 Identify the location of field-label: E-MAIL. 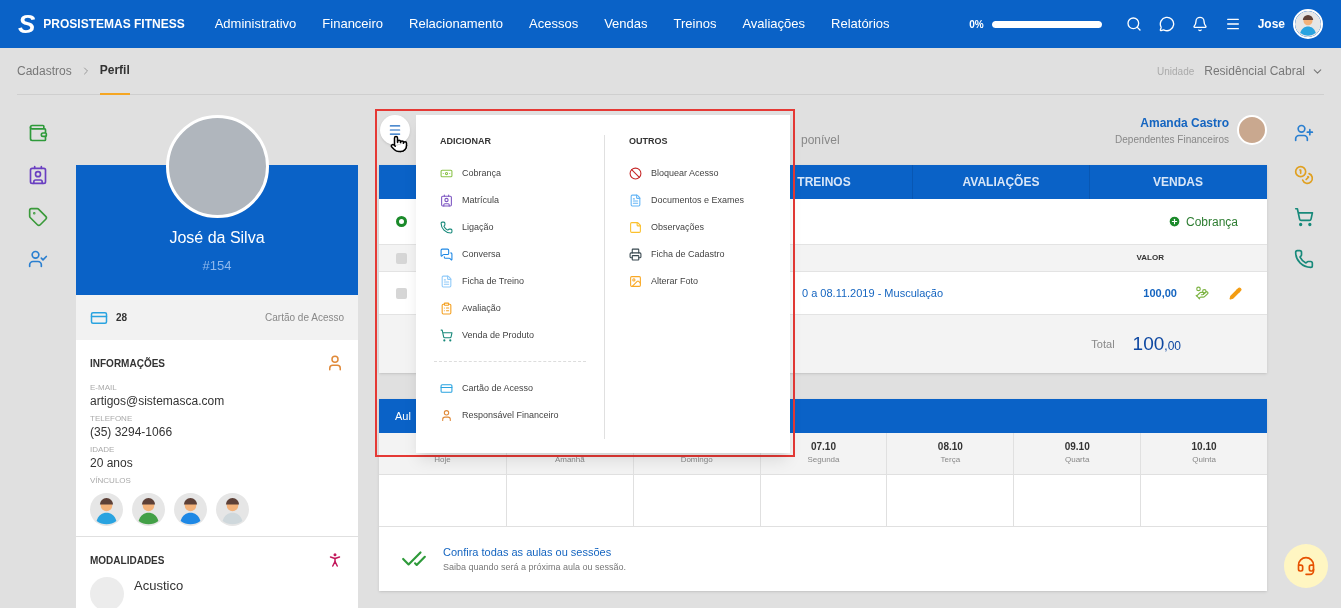
(104, 387).